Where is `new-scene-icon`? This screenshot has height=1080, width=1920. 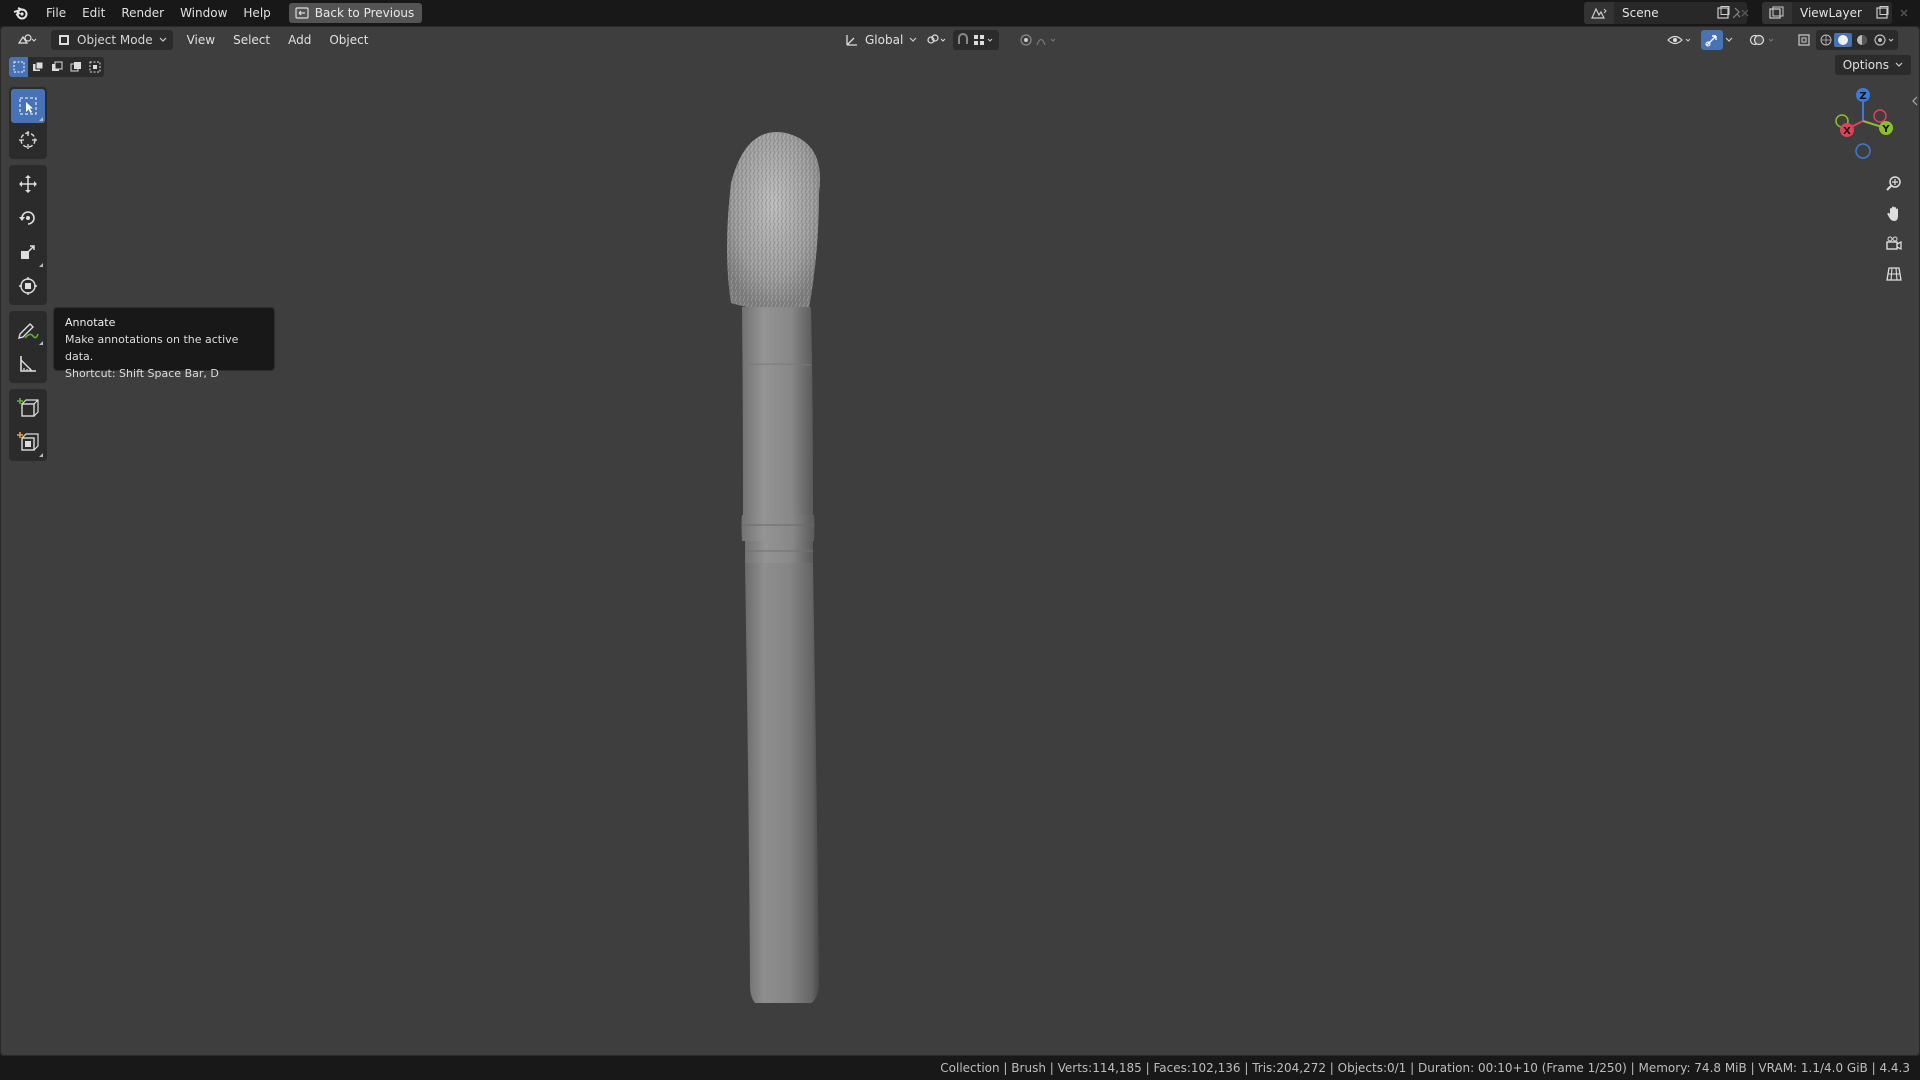 new-scene-icon is located at coordinates (1723, 13).